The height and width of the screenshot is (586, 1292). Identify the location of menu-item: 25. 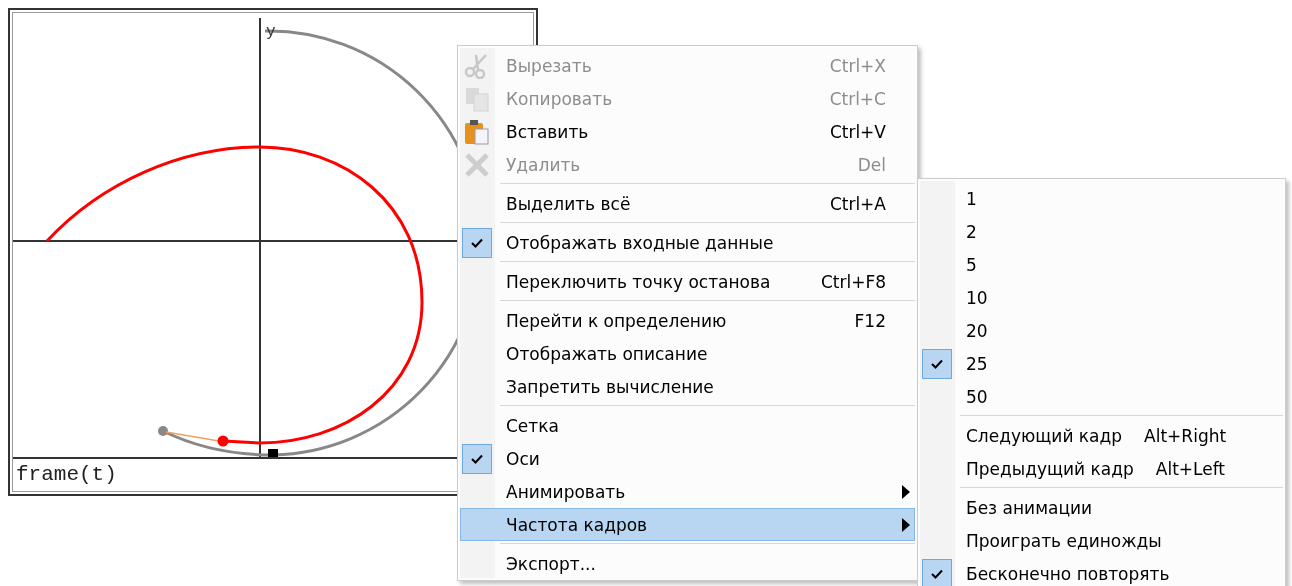
(1101, 363).